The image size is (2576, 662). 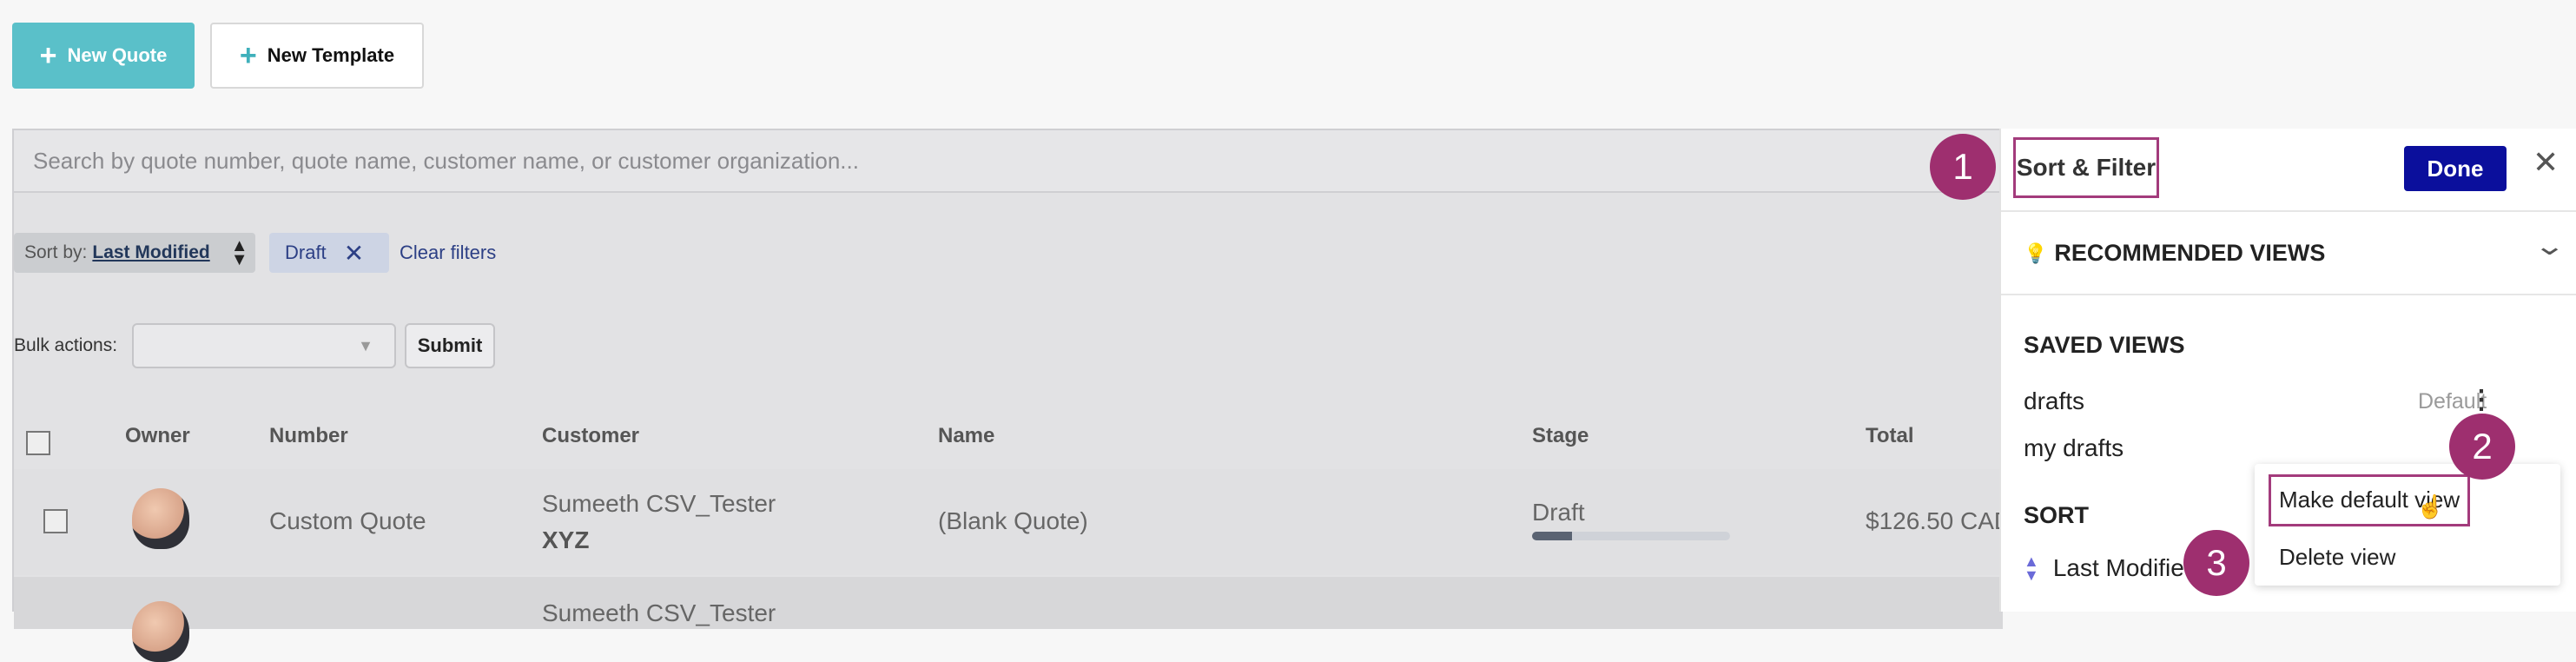 I want to click on more-options-icon: ⋮, so click(x=2481, y=400).